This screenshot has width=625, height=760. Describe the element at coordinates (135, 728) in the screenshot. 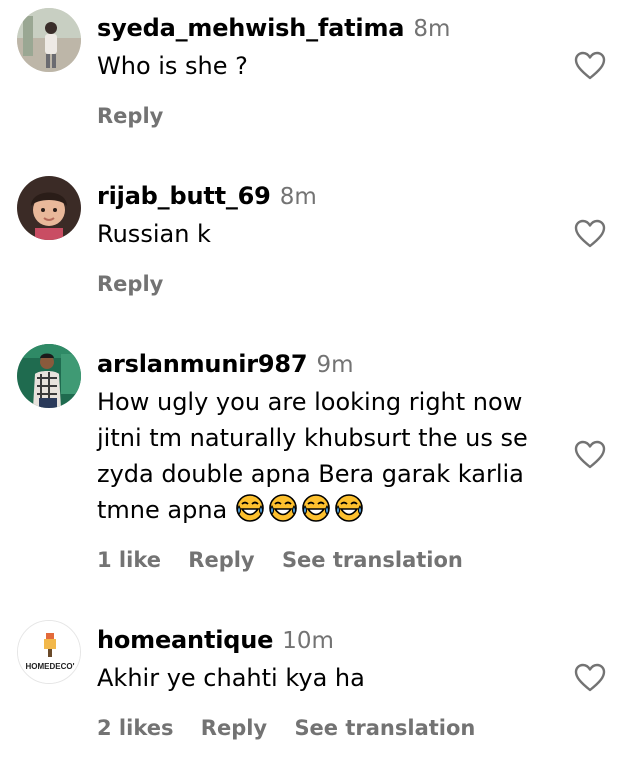

I see `likes-count: 2 likes` at that location.